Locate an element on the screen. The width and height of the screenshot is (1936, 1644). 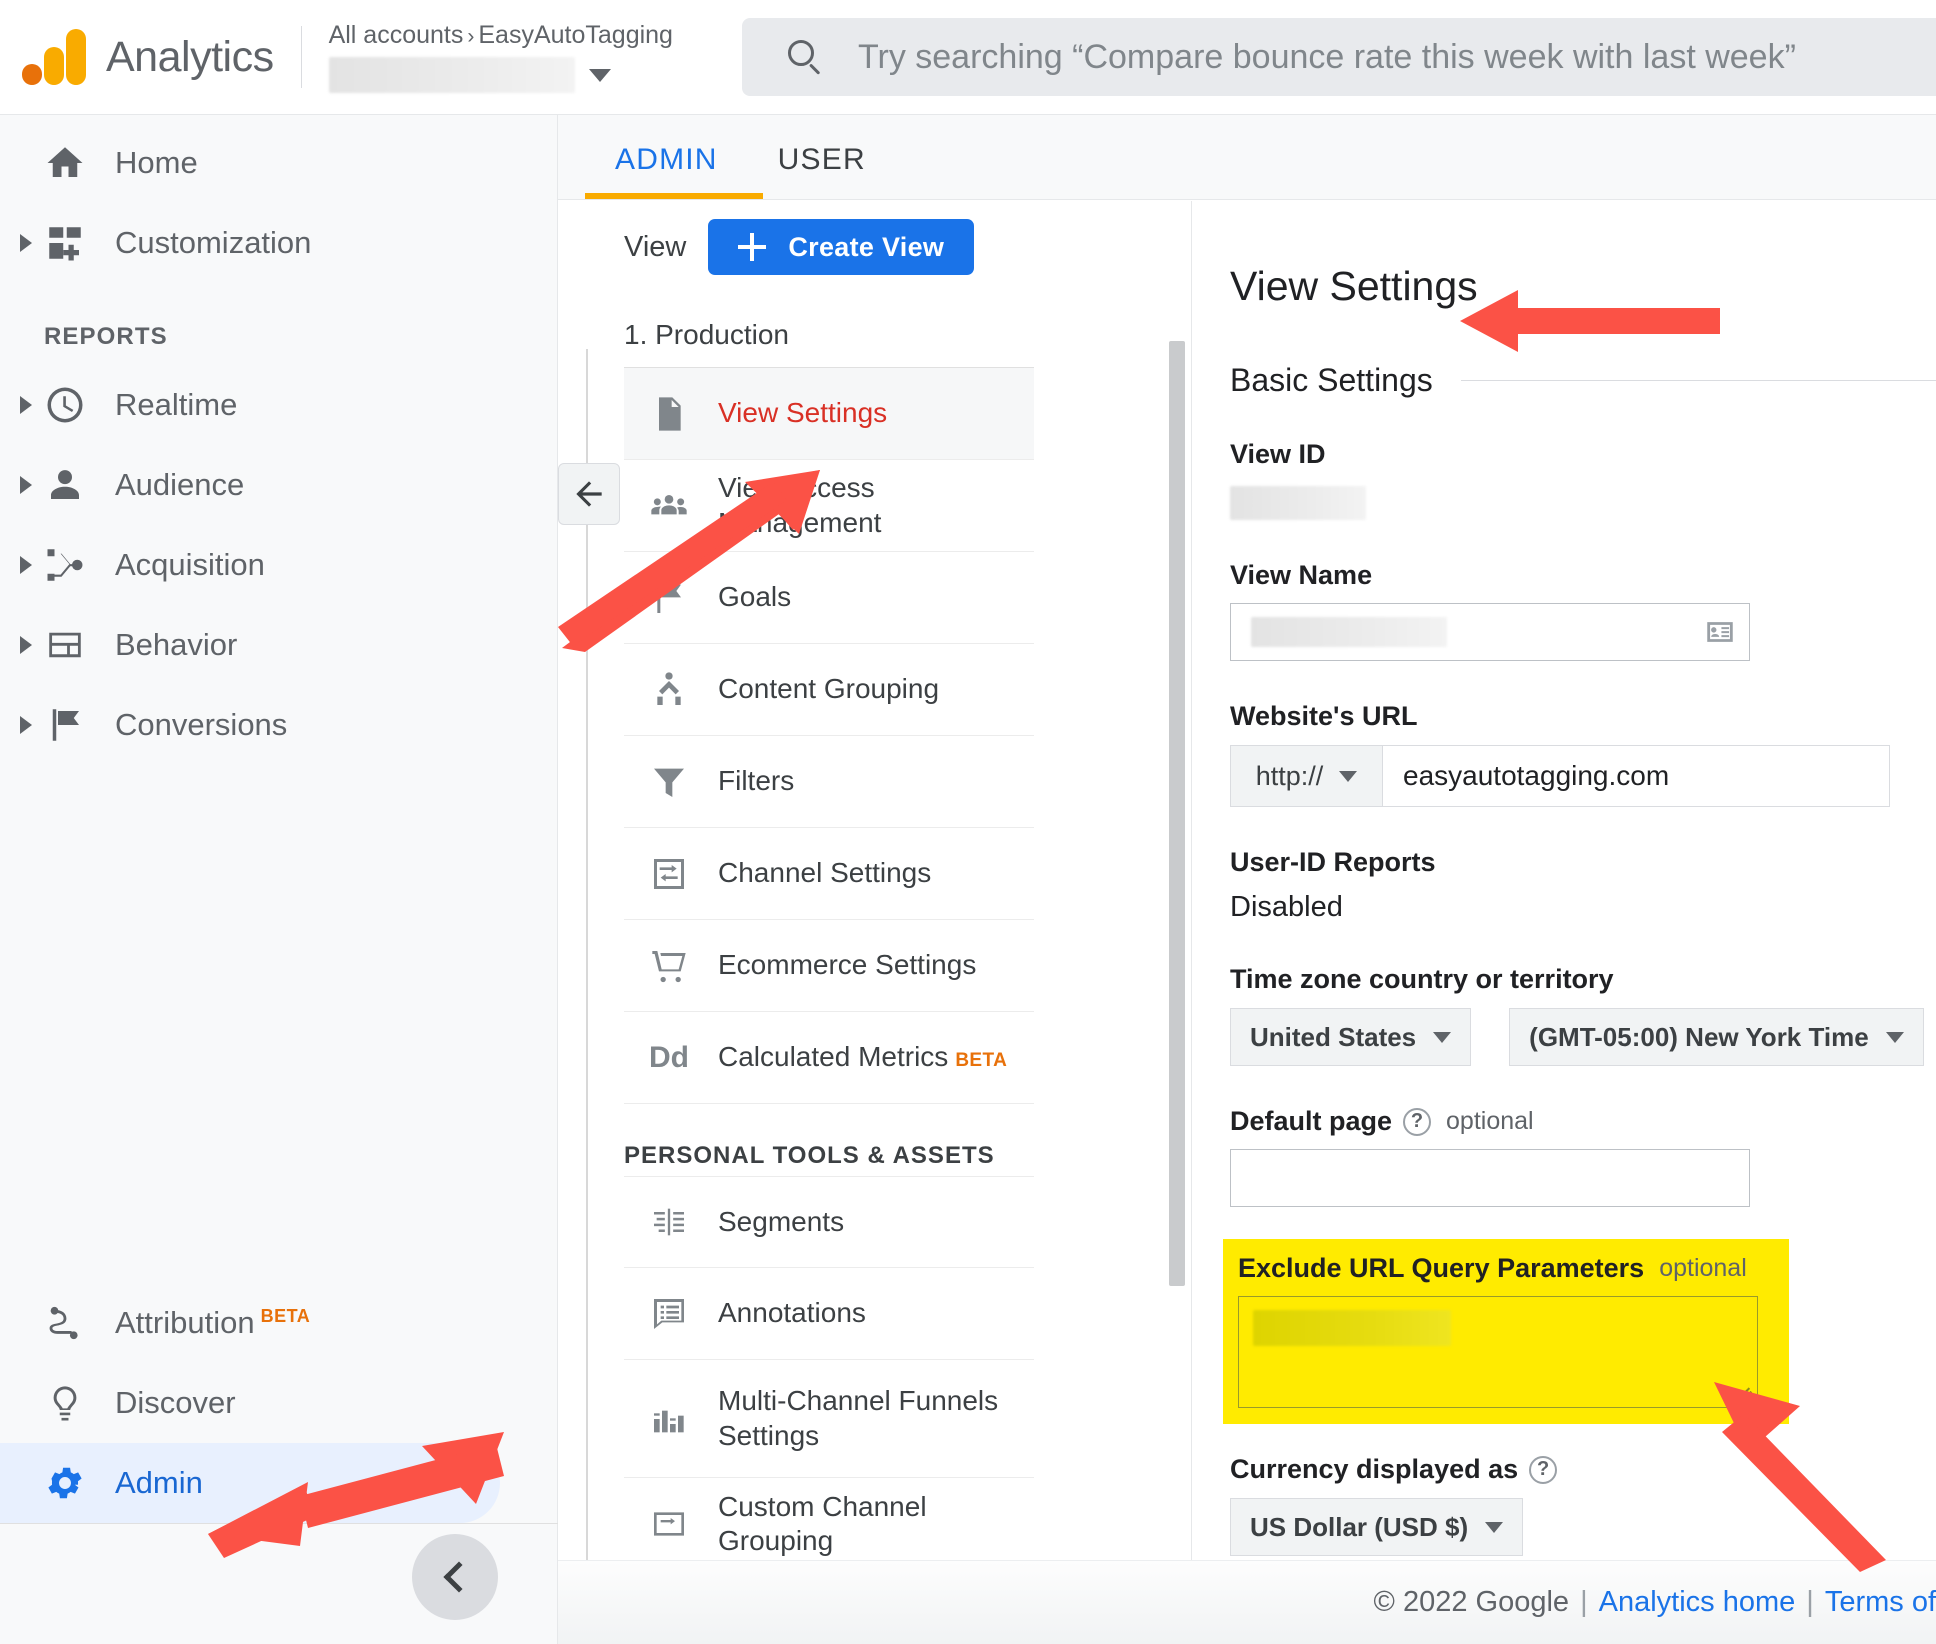
menu-item-label: Annotations is located at coordinates (792, 1313).